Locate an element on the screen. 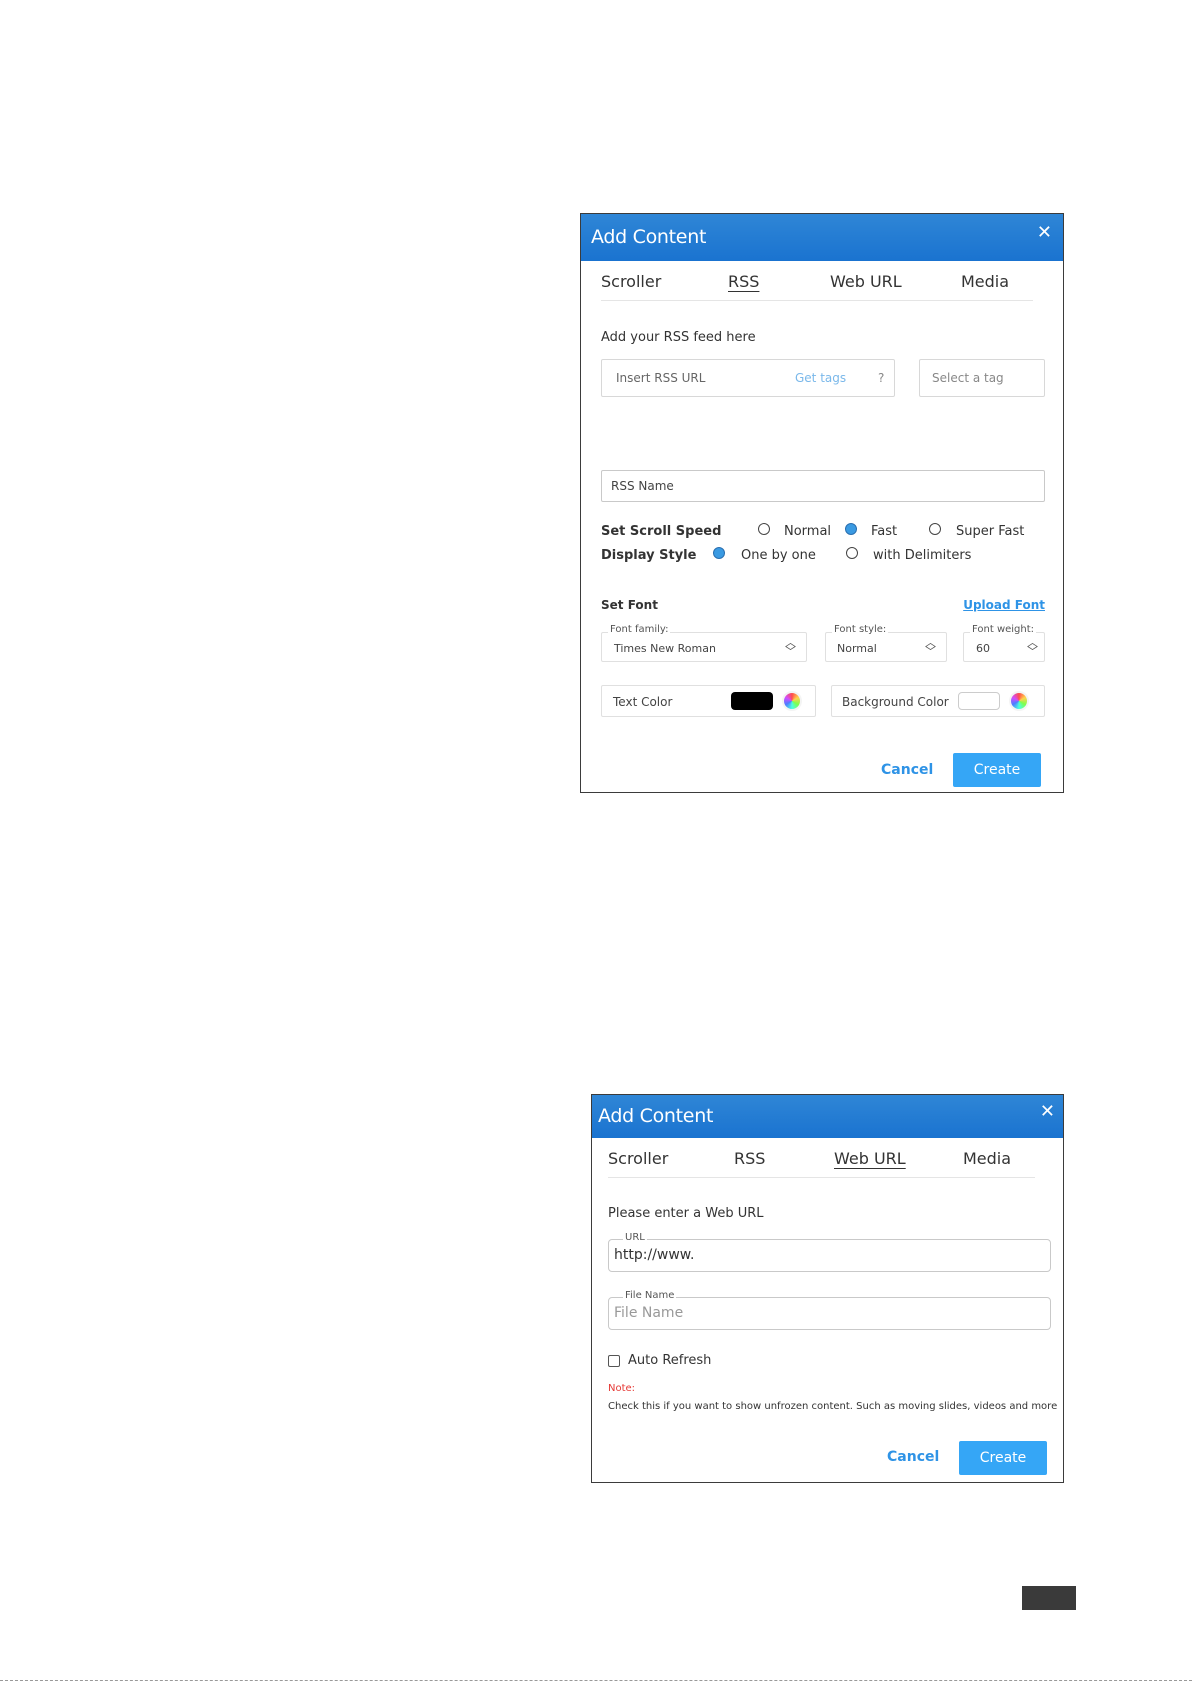  rss-intro-text: Add your RSS feed here is located at coordinates (678, 337).